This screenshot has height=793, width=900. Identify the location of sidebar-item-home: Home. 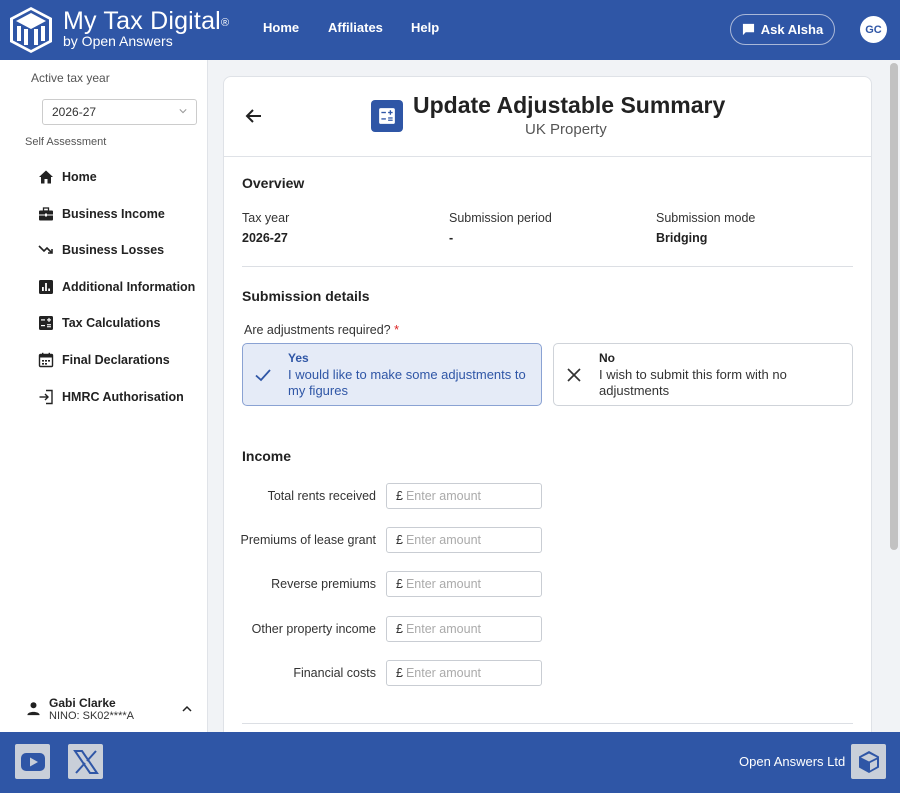
(67, 177).